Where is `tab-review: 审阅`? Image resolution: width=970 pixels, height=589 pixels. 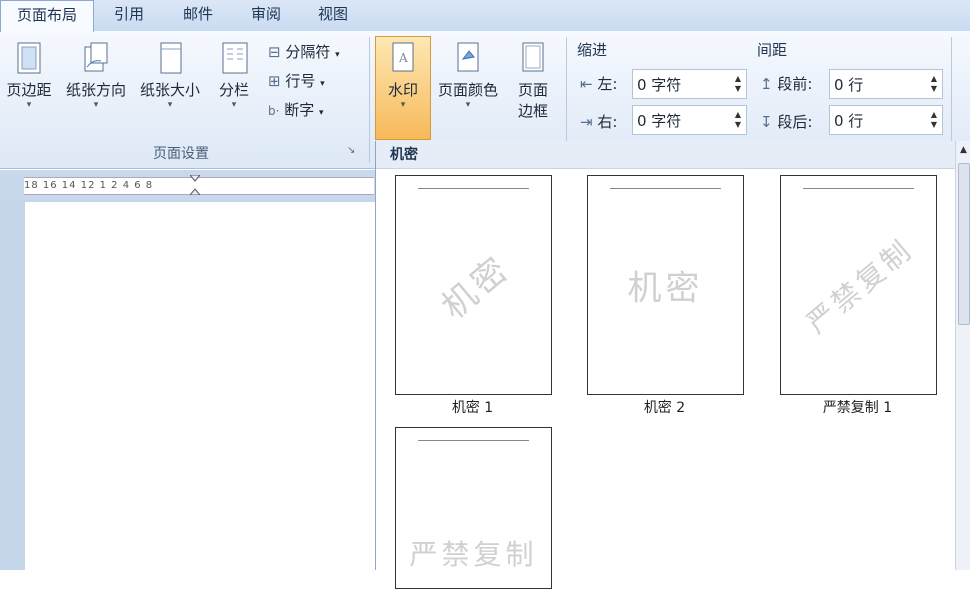 tab-review: 审阅 is located at coordinates (266, 15).